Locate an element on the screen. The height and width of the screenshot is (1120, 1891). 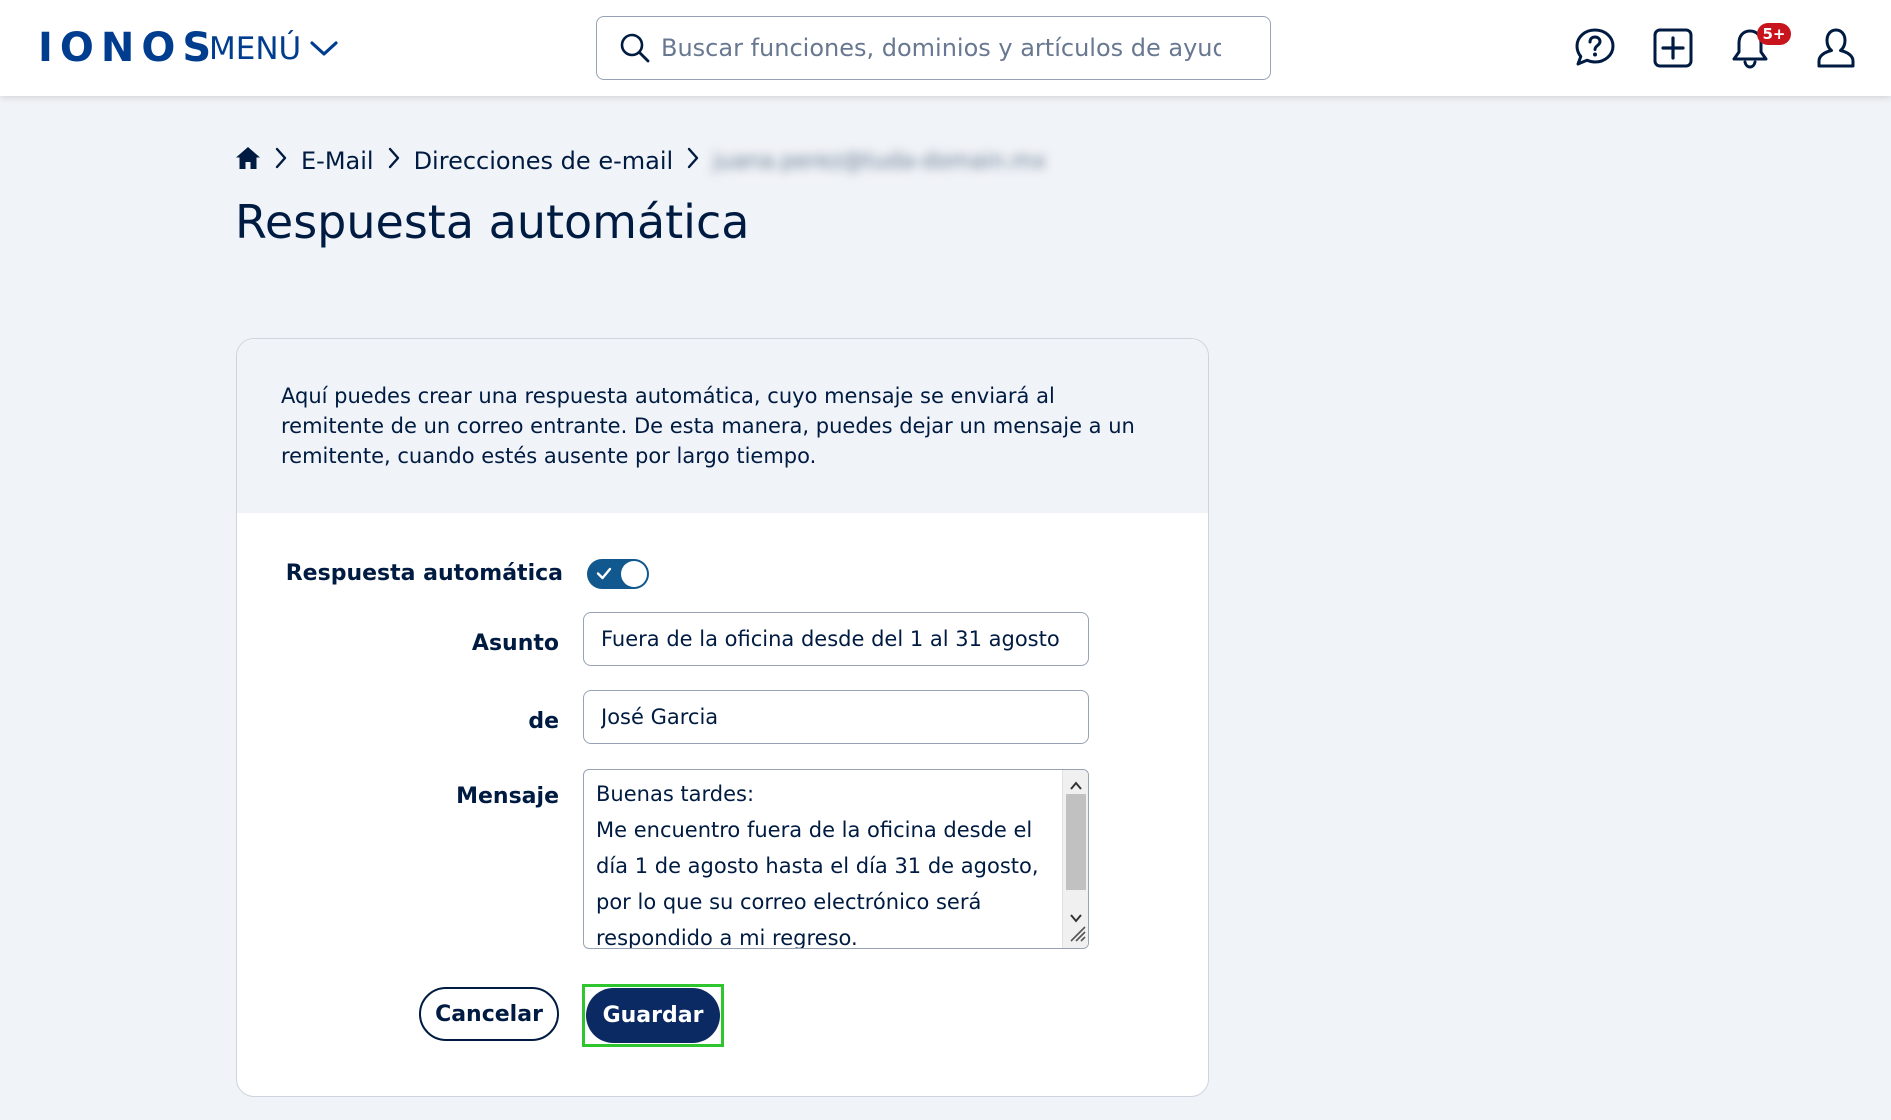
home-icon is located at coordinates (248, 161).